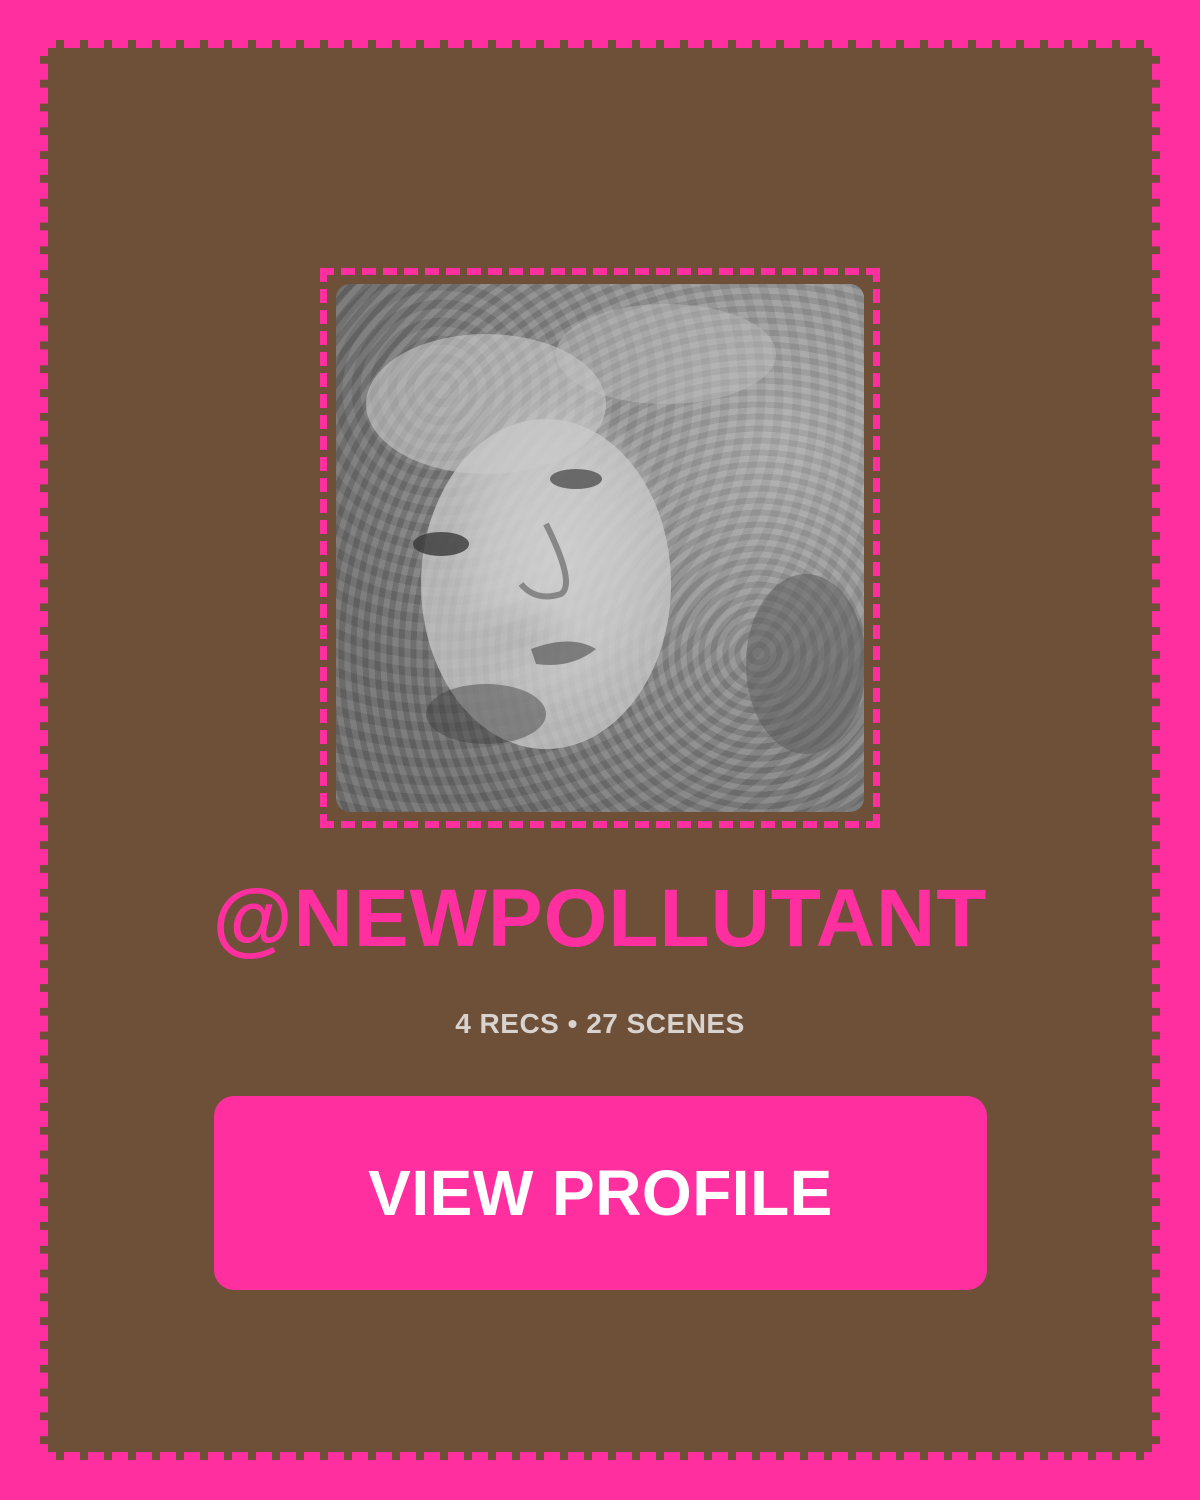 This screenshot has width=1200, height=1500. What do you see at coordinates (600, 1023) in the screenshot?
I see `profile-stats: 4 RECS • 27 SCENES` at bounding box center [600, 1023].